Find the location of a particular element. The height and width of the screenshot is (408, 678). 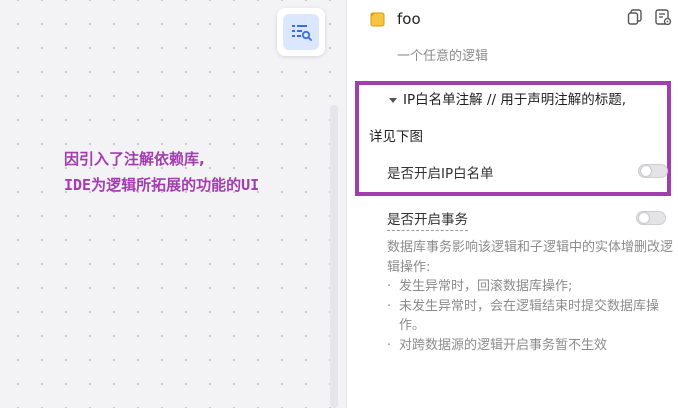

ip-whitelist-label: 是否开启IP白名单 is located at coordinates (440, 174).